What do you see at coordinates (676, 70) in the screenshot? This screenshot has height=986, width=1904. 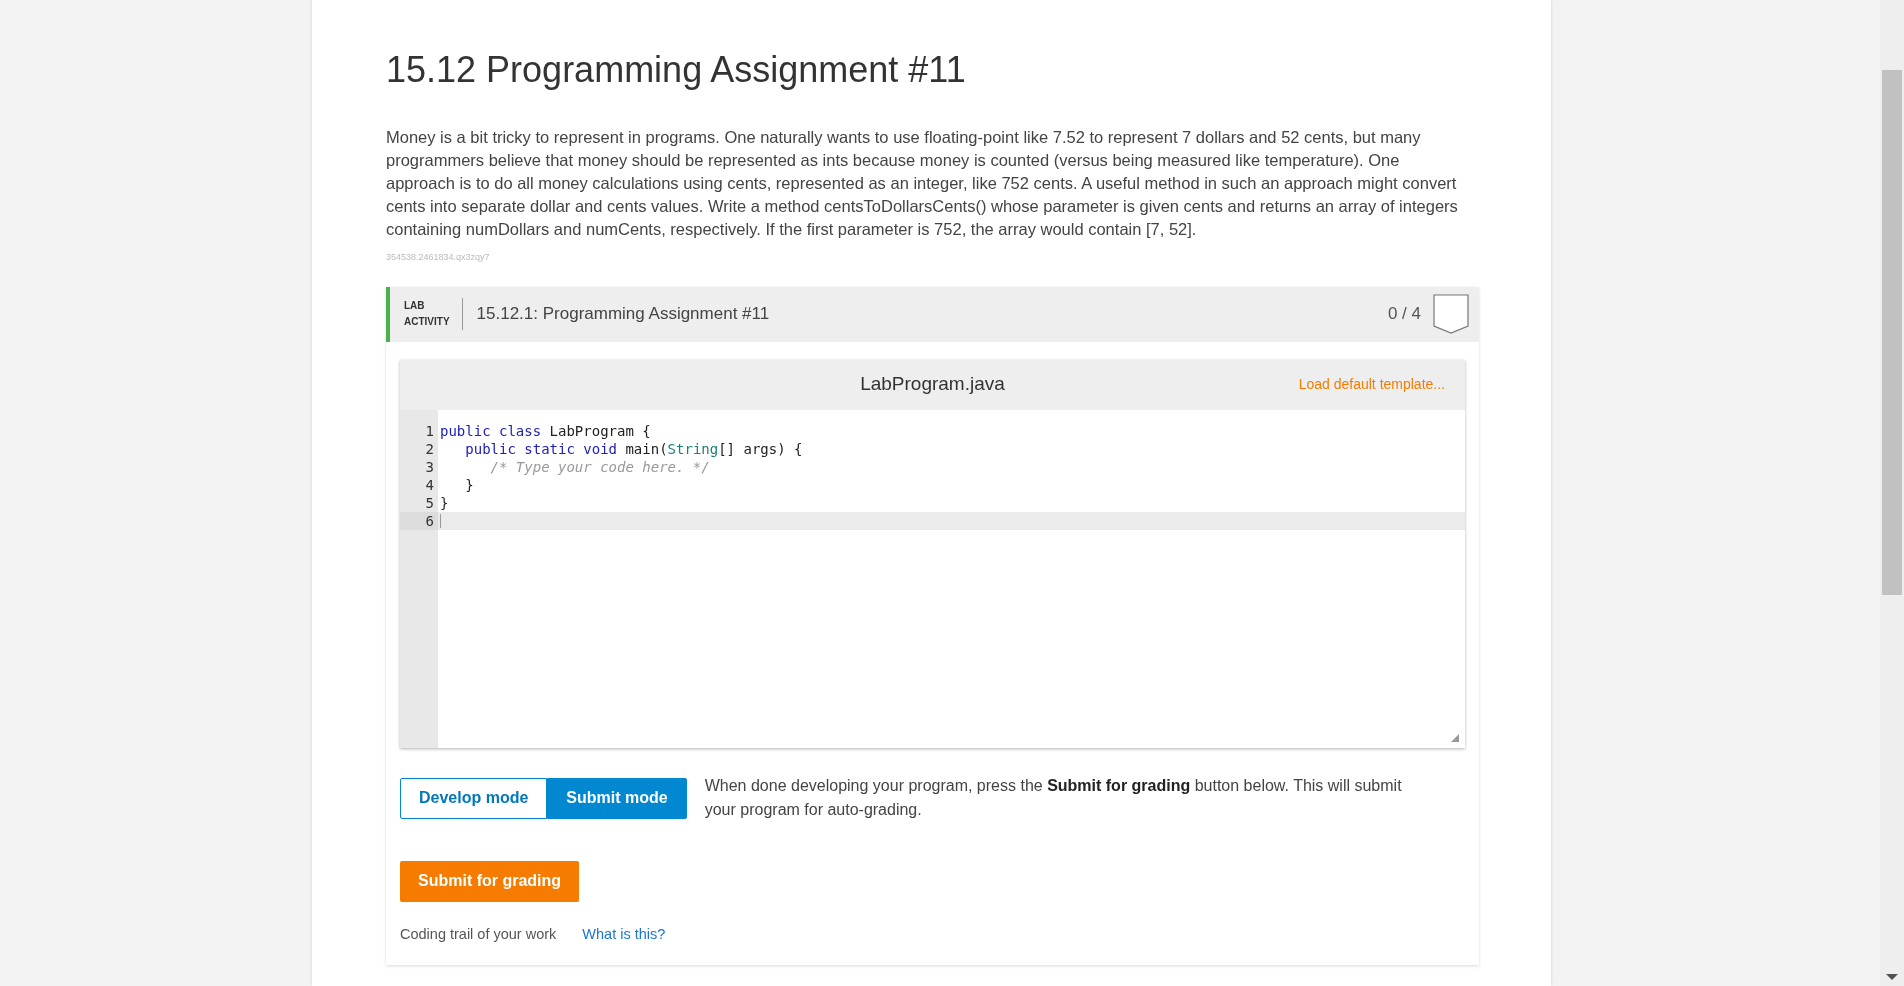 I see `page-title: 15.12 Programming Assignment #11` at bounding box center [676, 70].